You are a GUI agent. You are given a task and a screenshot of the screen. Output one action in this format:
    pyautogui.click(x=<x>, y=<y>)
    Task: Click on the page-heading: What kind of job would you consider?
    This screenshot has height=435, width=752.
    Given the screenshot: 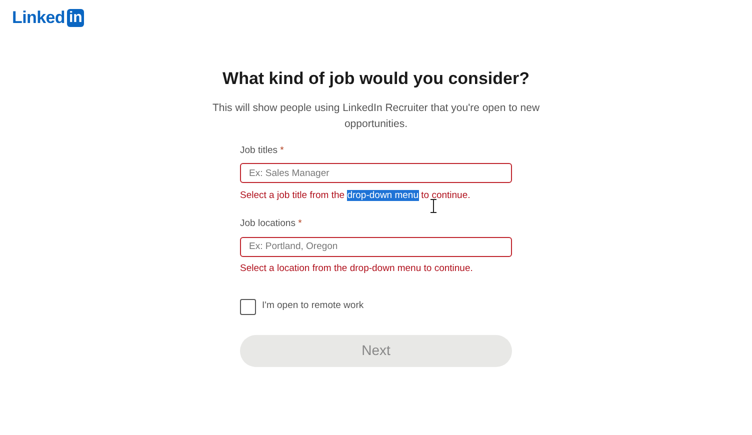 What is the action you would take?
    pyautogui.click(x=376, y=79)
    